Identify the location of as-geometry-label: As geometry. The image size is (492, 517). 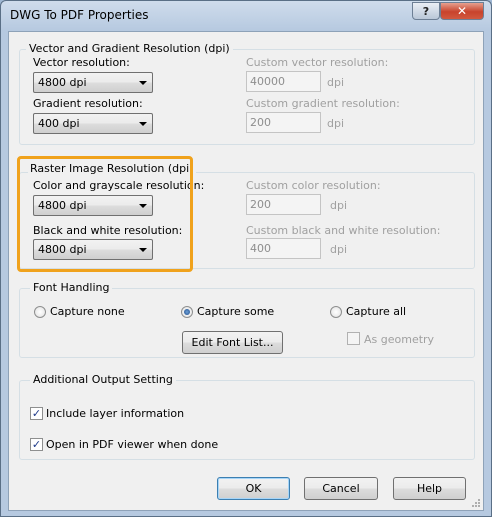
(399, 339).